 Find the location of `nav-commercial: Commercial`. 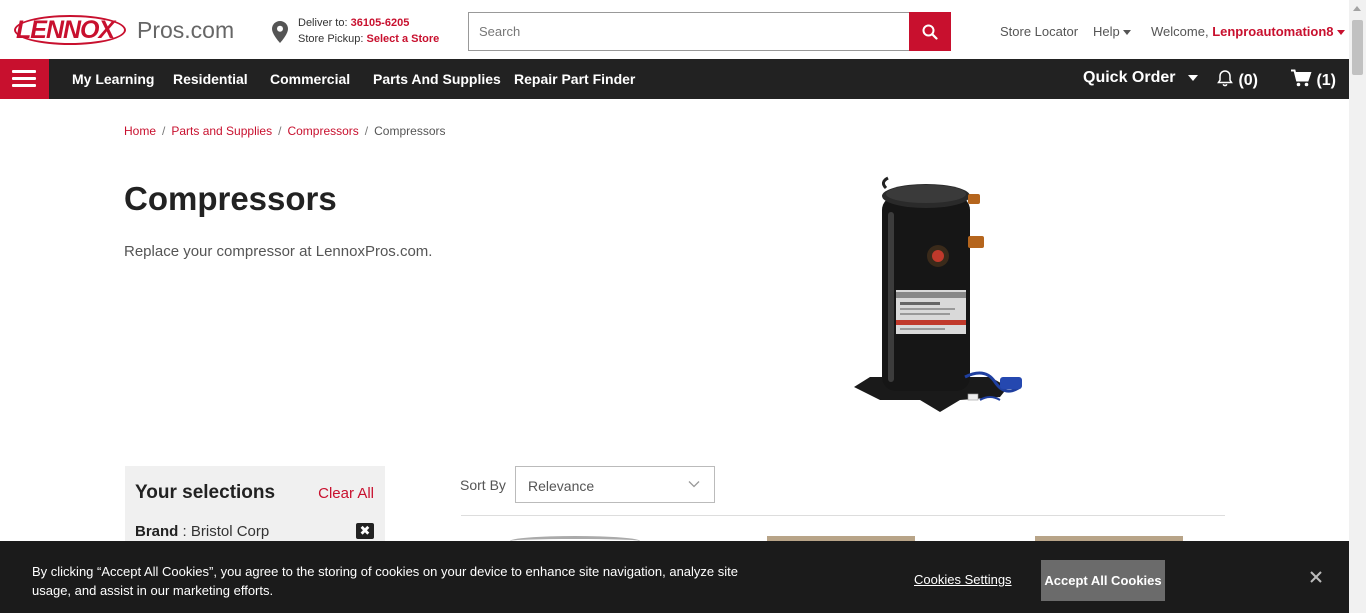

nav-commercial: Commercial is located at coordinates (310, 79).